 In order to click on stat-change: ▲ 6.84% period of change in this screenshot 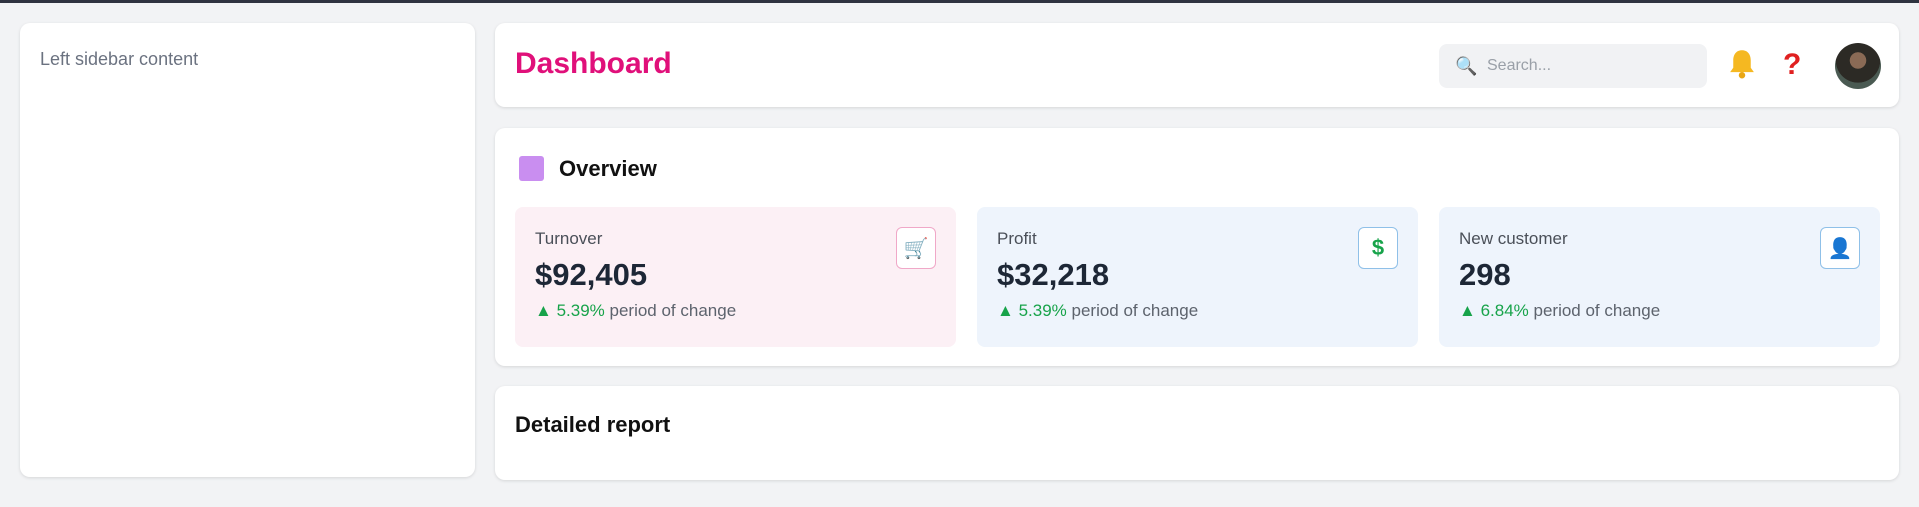, I will do `click(1659, 311)`.